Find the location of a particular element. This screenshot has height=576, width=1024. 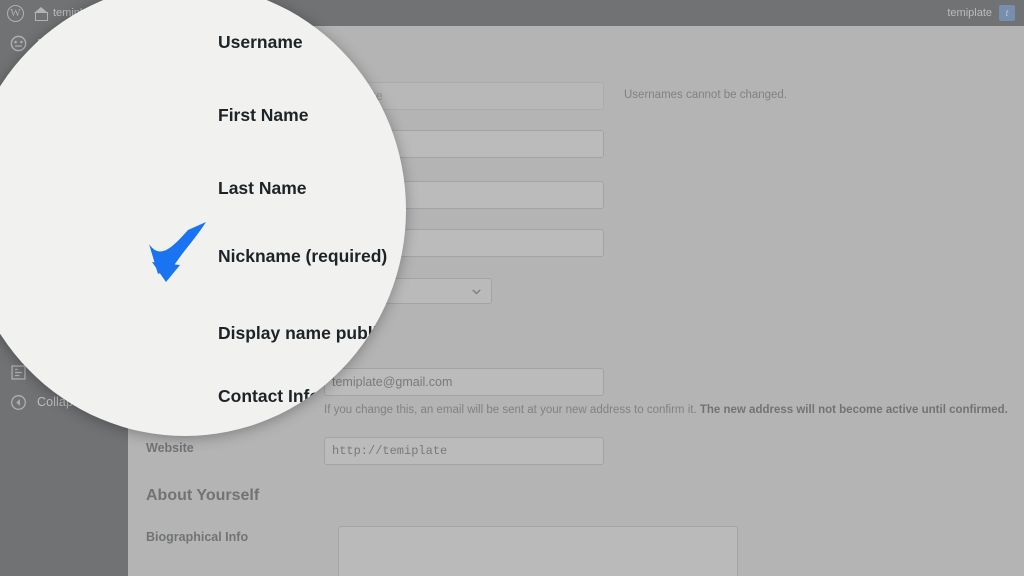

biographical-info-textarea is located at coordinates (538, 551).